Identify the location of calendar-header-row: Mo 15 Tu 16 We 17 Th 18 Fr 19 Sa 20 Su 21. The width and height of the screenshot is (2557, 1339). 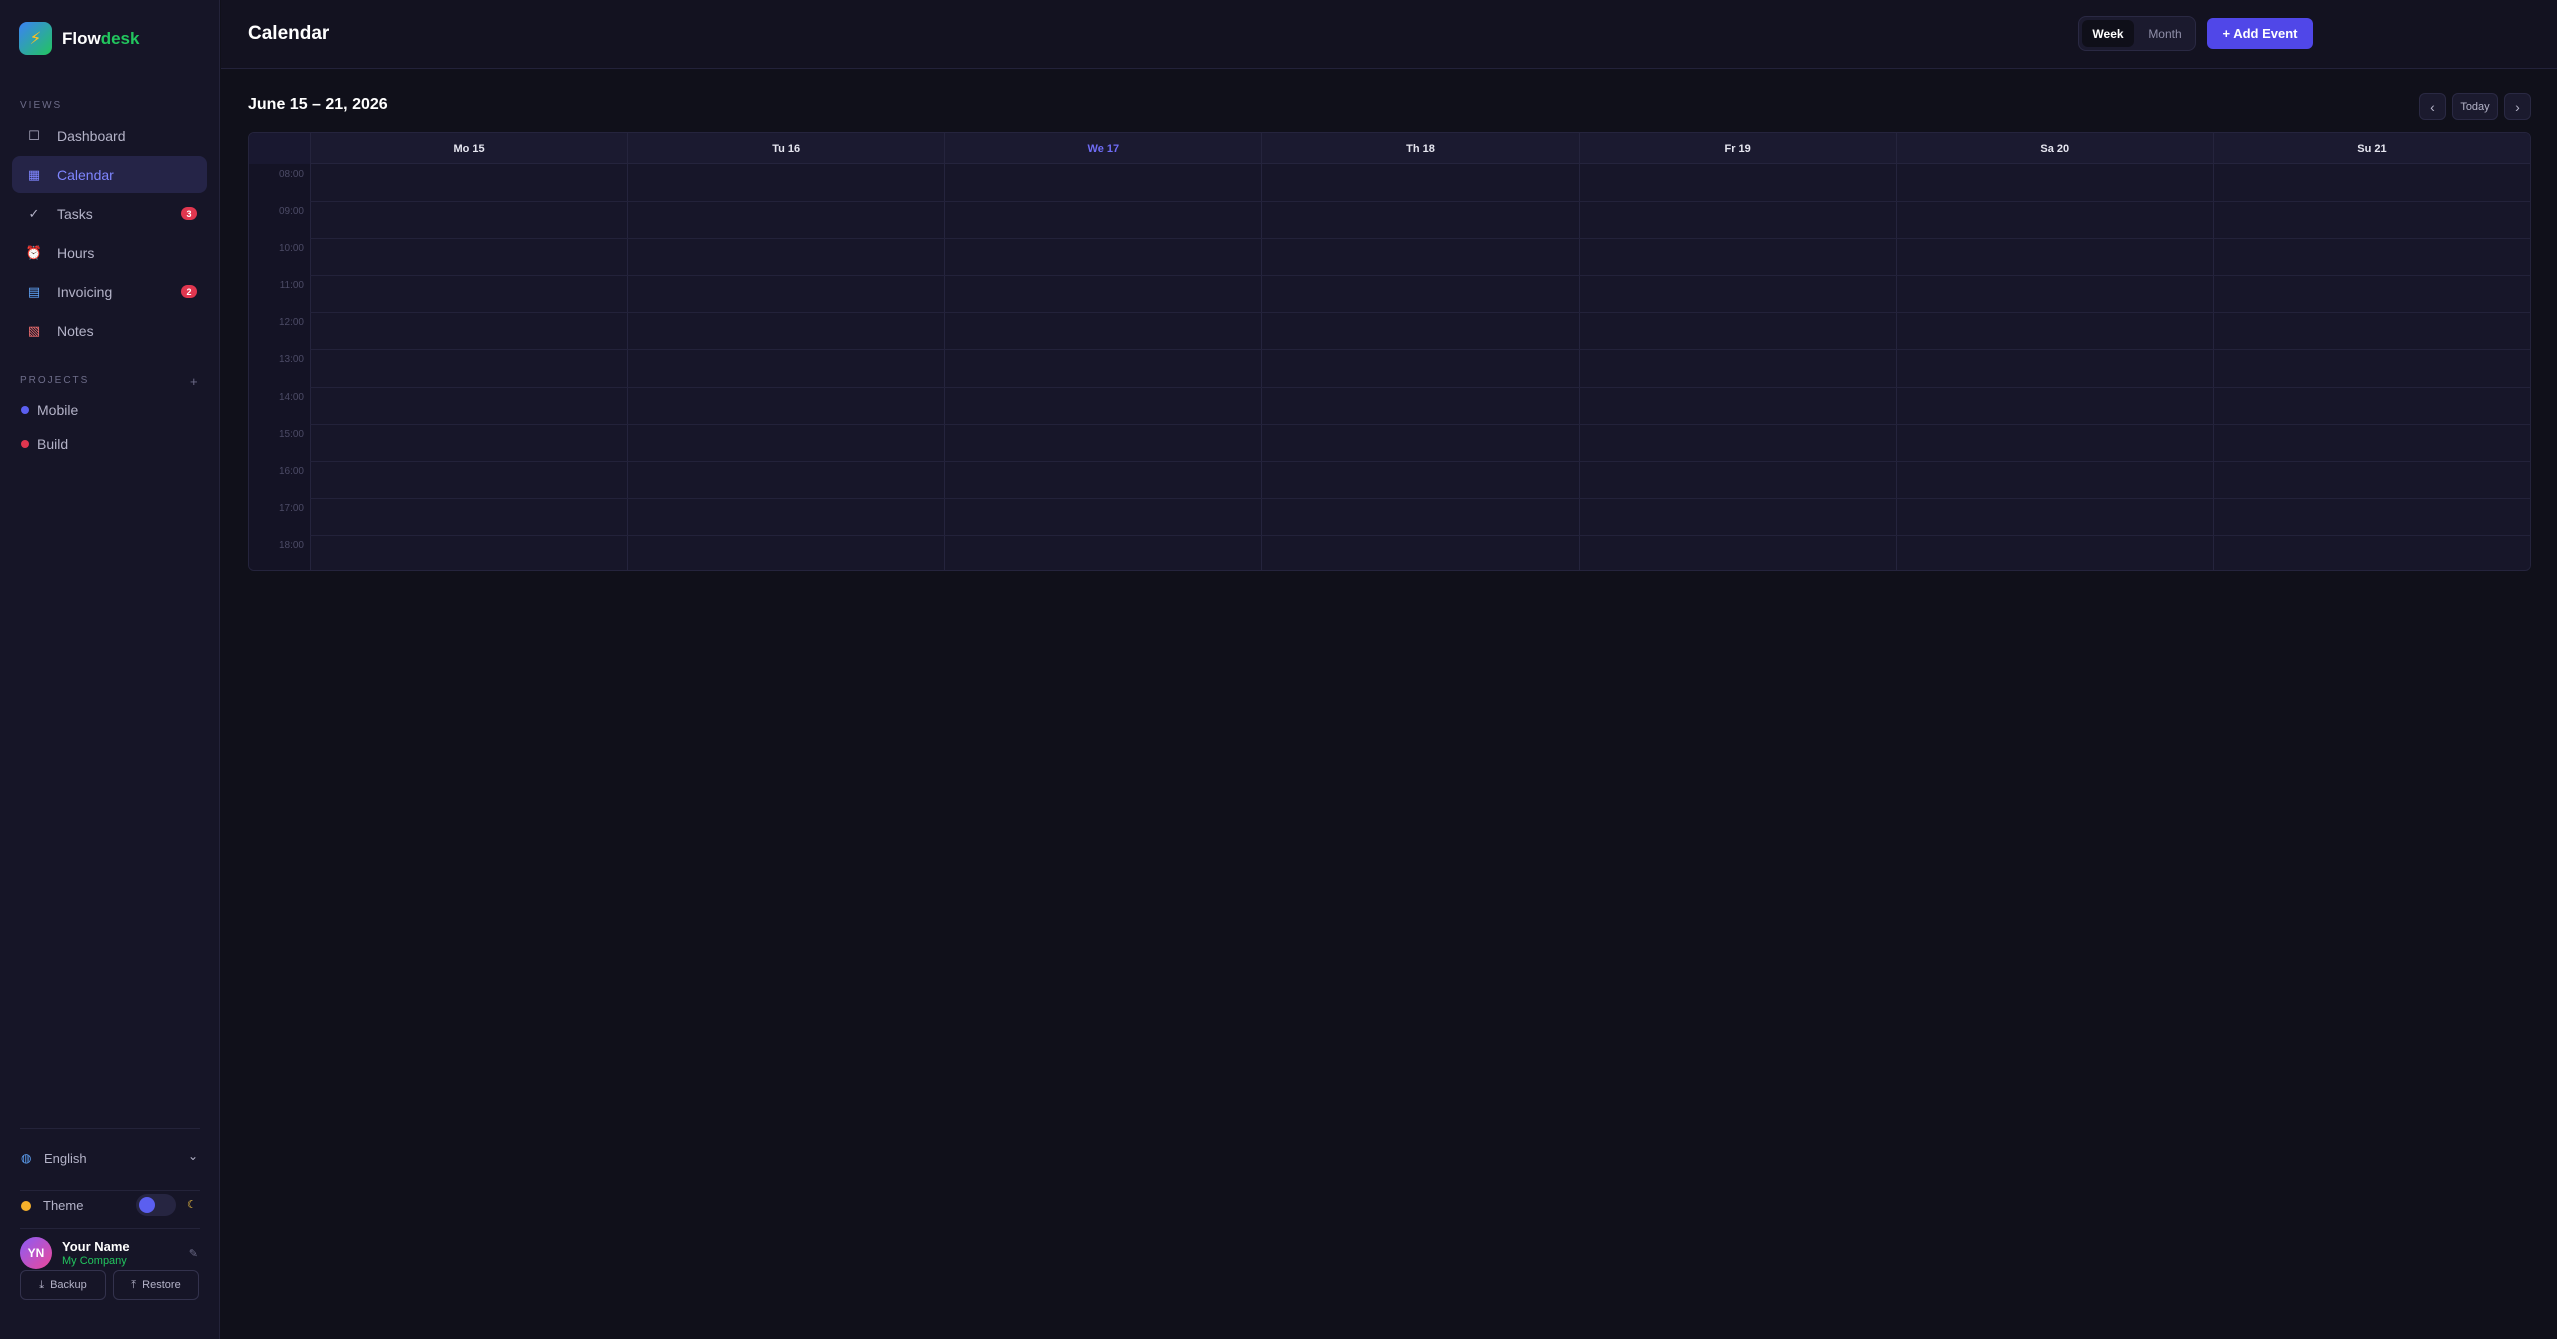
(1389, 148).